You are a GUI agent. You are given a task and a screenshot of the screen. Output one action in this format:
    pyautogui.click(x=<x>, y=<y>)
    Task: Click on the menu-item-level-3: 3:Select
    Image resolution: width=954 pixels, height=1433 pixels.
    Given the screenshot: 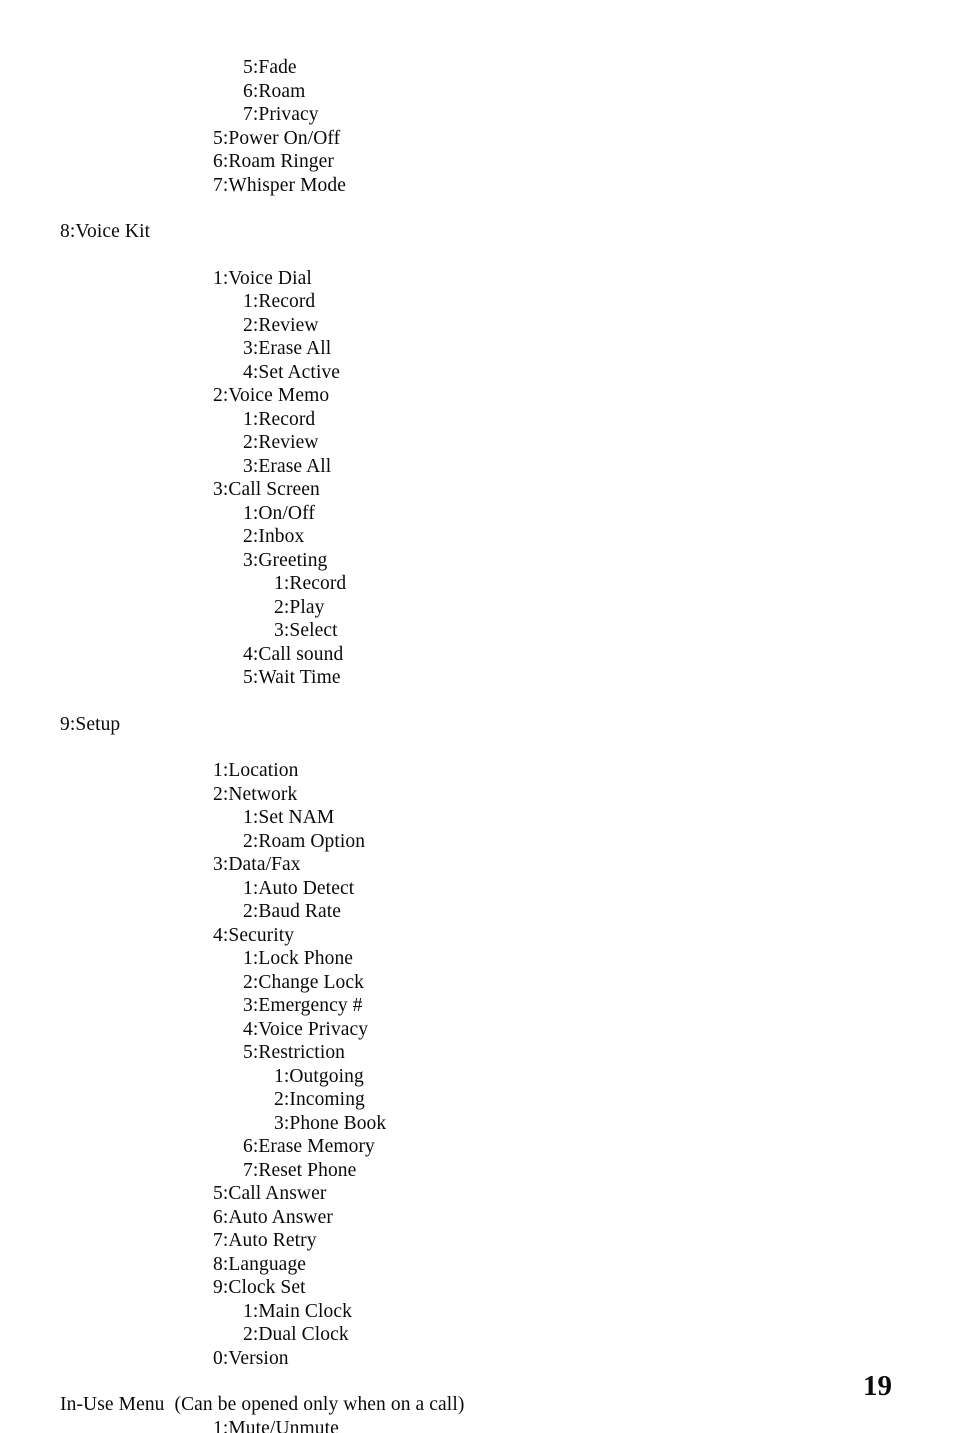 What is the action you would take?
    pyautogui.click(x=306, y=630)
    